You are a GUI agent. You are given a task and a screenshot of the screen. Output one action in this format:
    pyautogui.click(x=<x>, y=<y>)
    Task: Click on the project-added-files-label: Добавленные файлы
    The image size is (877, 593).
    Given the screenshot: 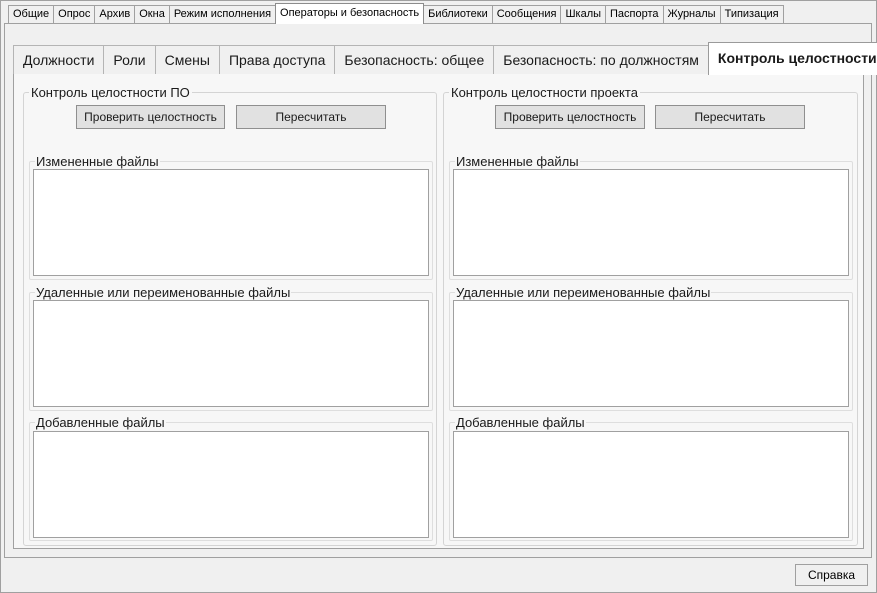 What is the action you would take?
    pyautogui.click(x=520, y=422)
    